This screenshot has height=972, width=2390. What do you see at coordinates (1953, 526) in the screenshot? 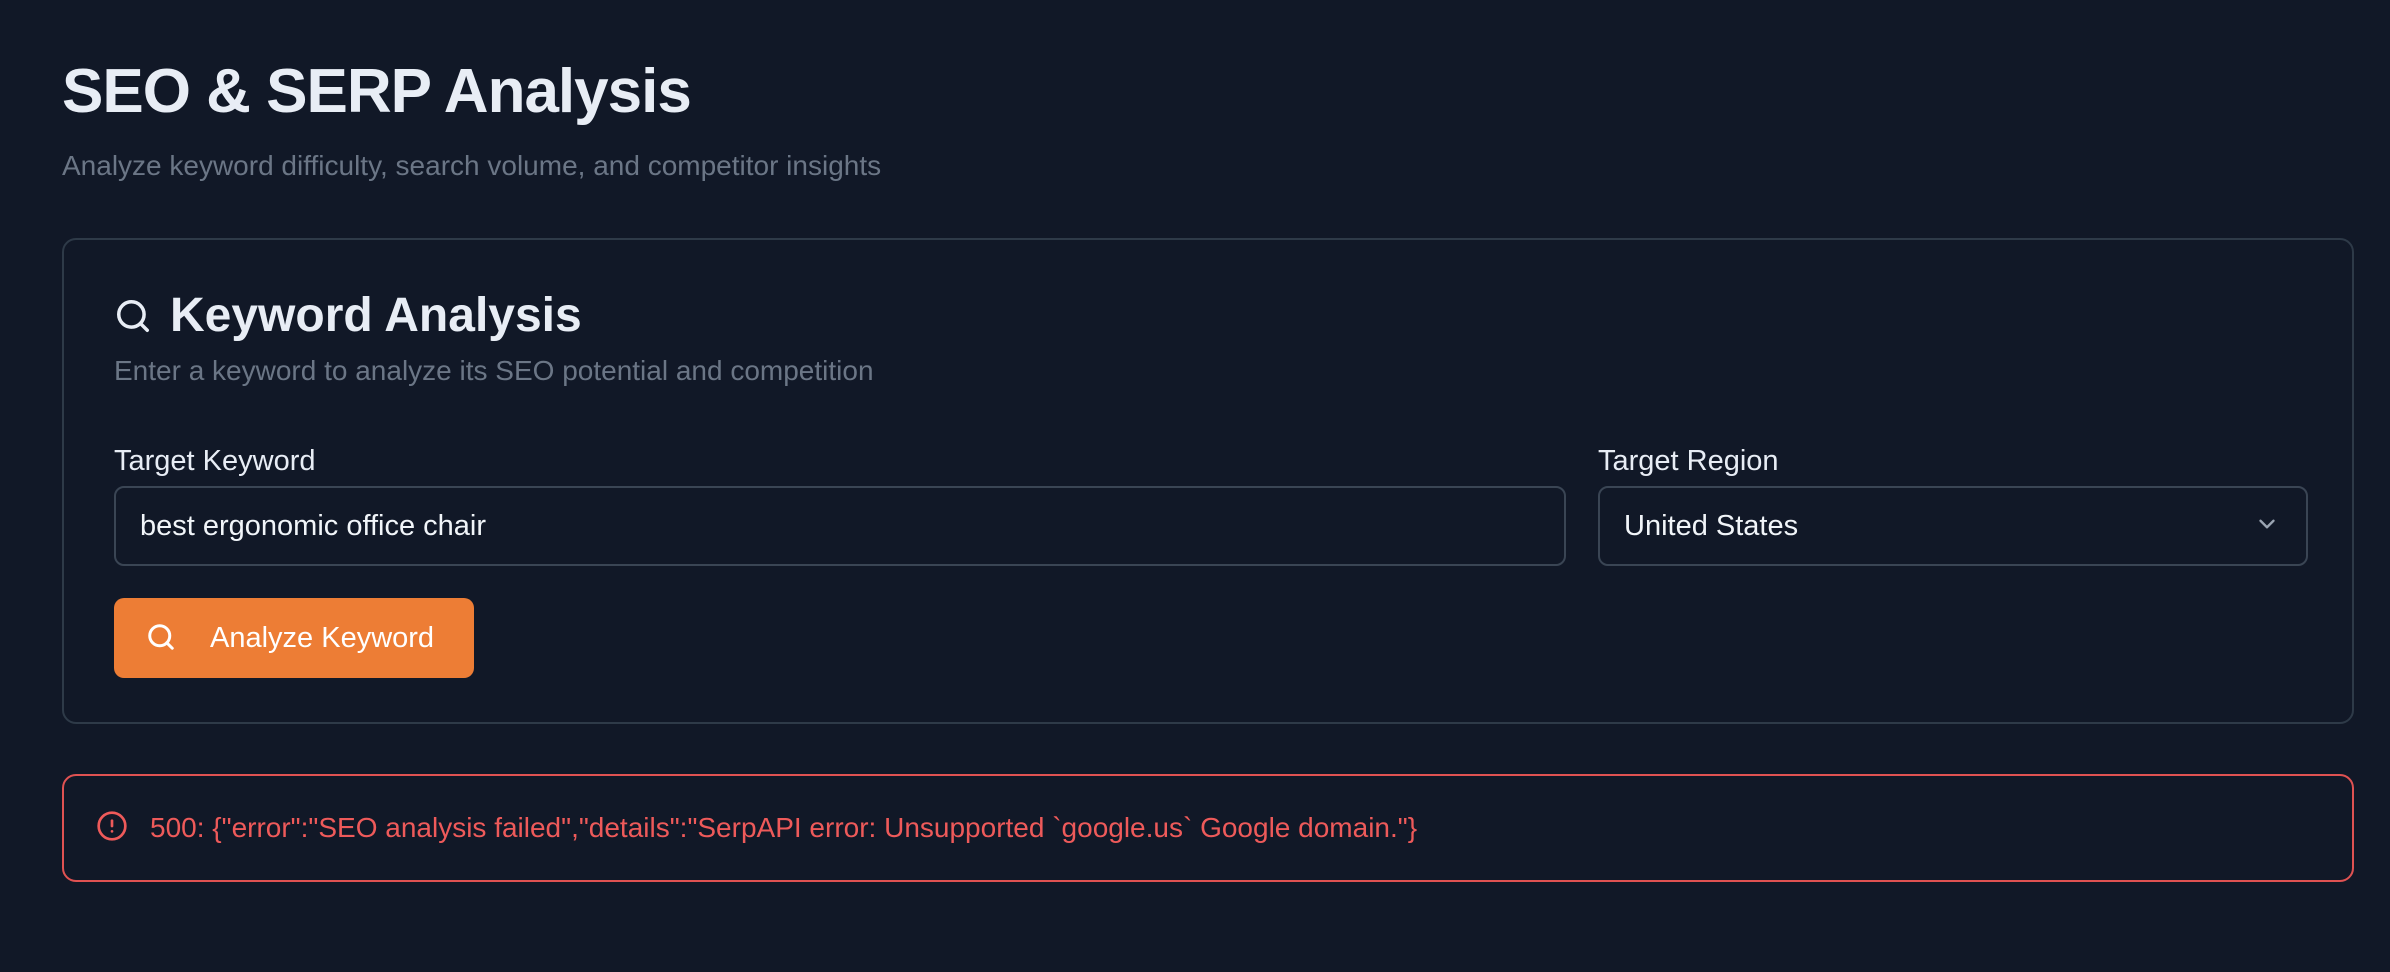
I see `target-region-select: United States` at bounding box center [1953, 526].